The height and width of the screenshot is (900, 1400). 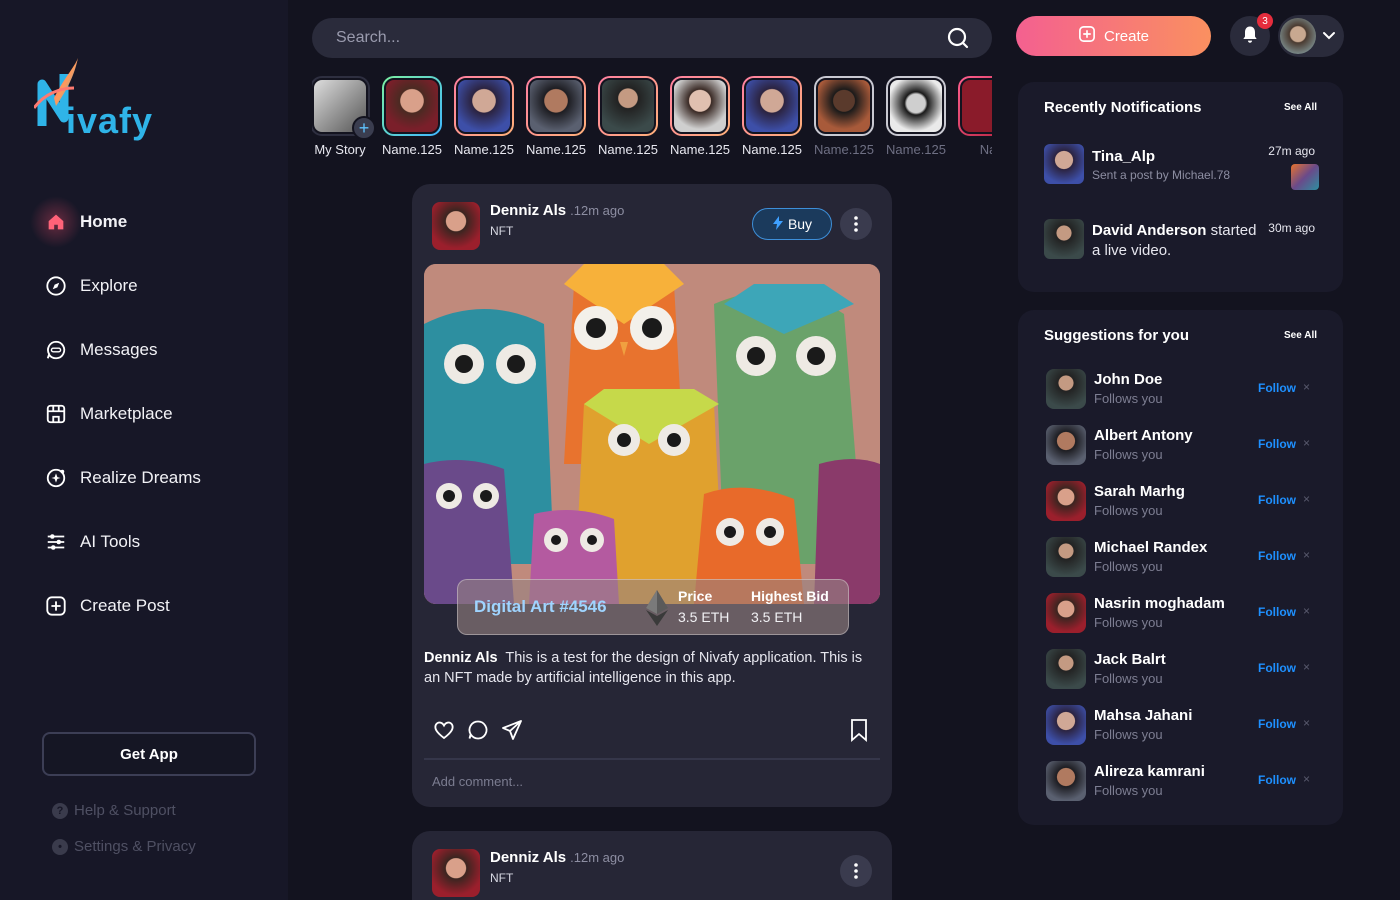 What do you see at coordinates (1298, 36) in the screenshot?
I see `user-avatar` at bounding box center [1298, 36].